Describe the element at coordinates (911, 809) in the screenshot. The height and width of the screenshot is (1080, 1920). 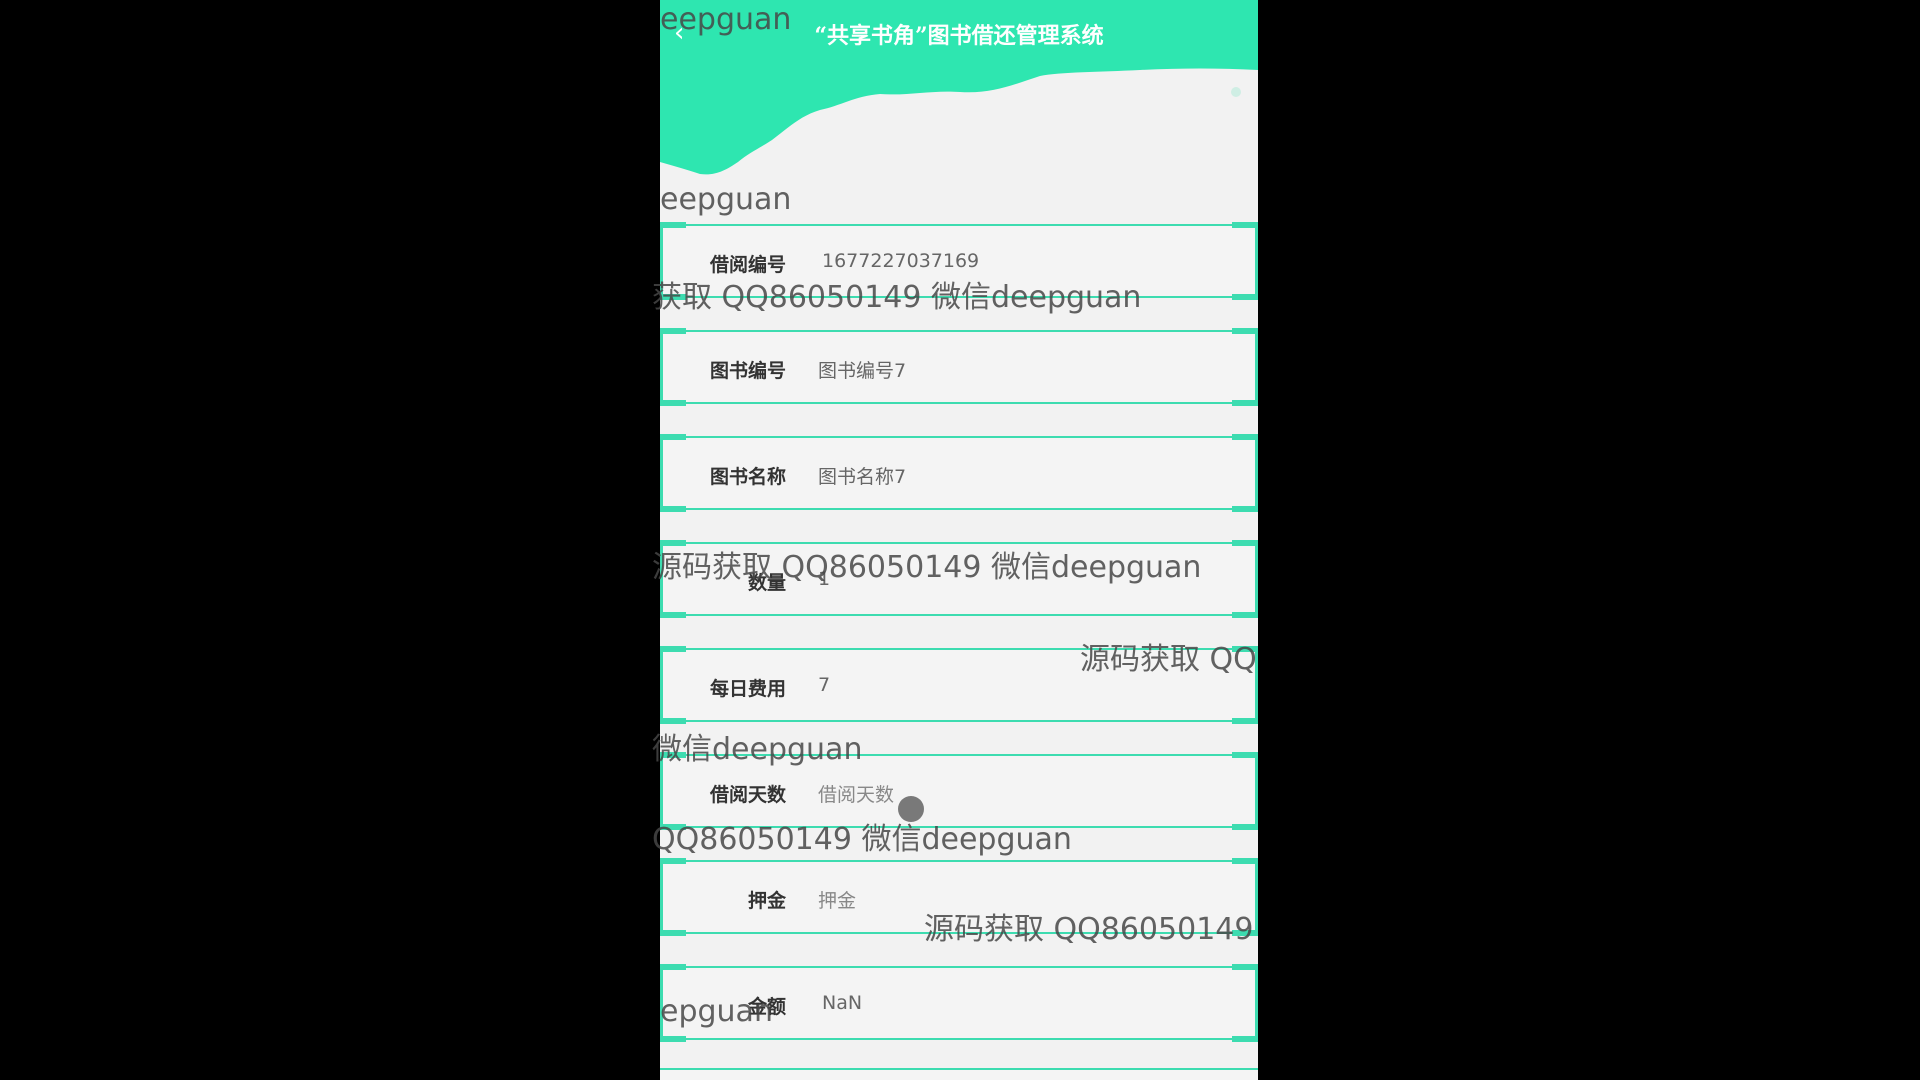
I see `touch-cursor` at that location.